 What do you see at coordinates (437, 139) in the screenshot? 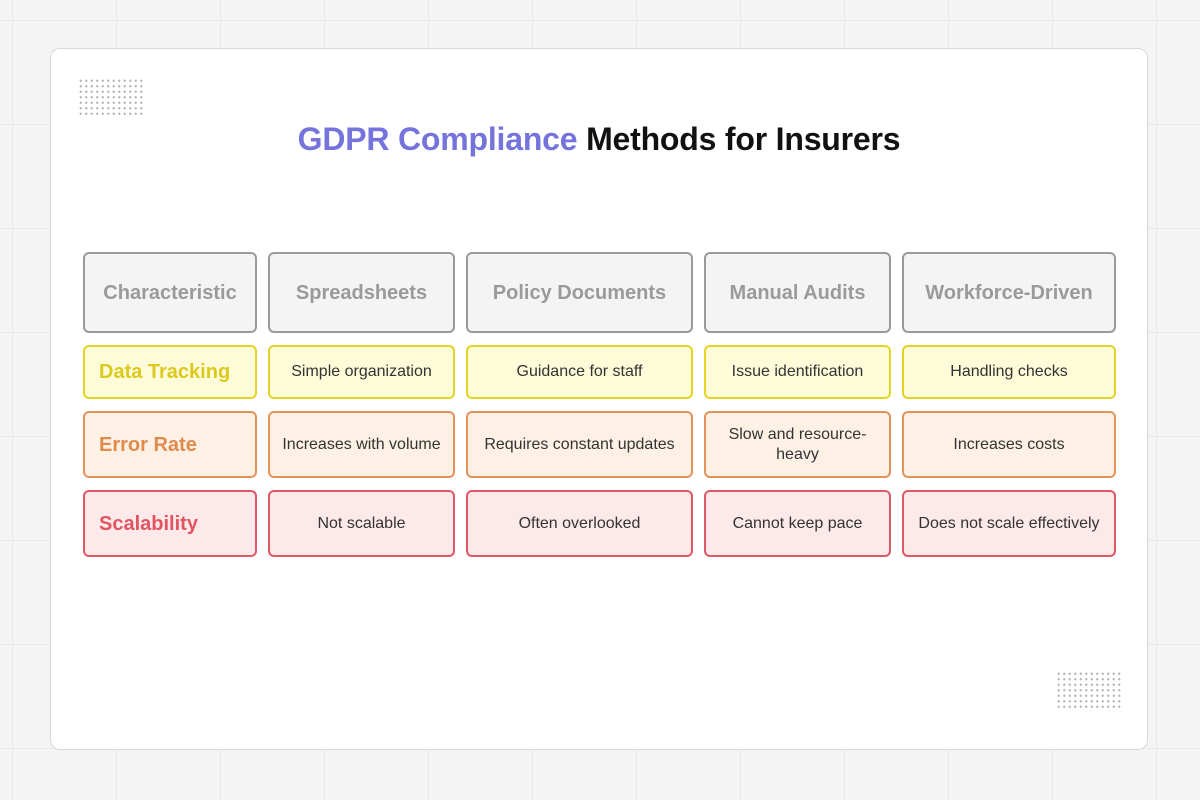
I see `title-accent: GDPR Compliance` at bounding box center [437, 139].